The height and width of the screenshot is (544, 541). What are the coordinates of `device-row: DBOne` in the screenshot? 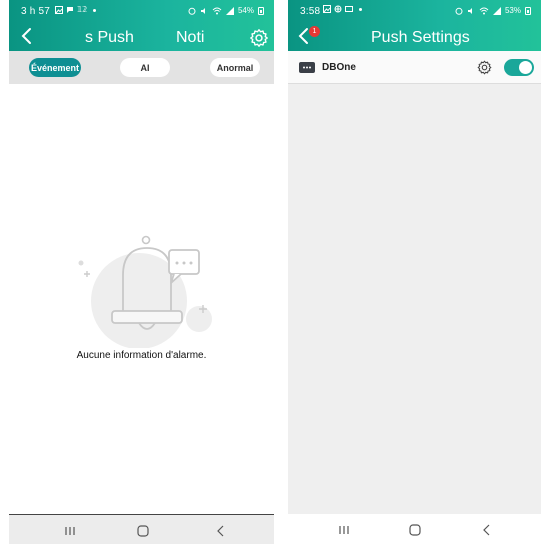 It's located at (414, 67).